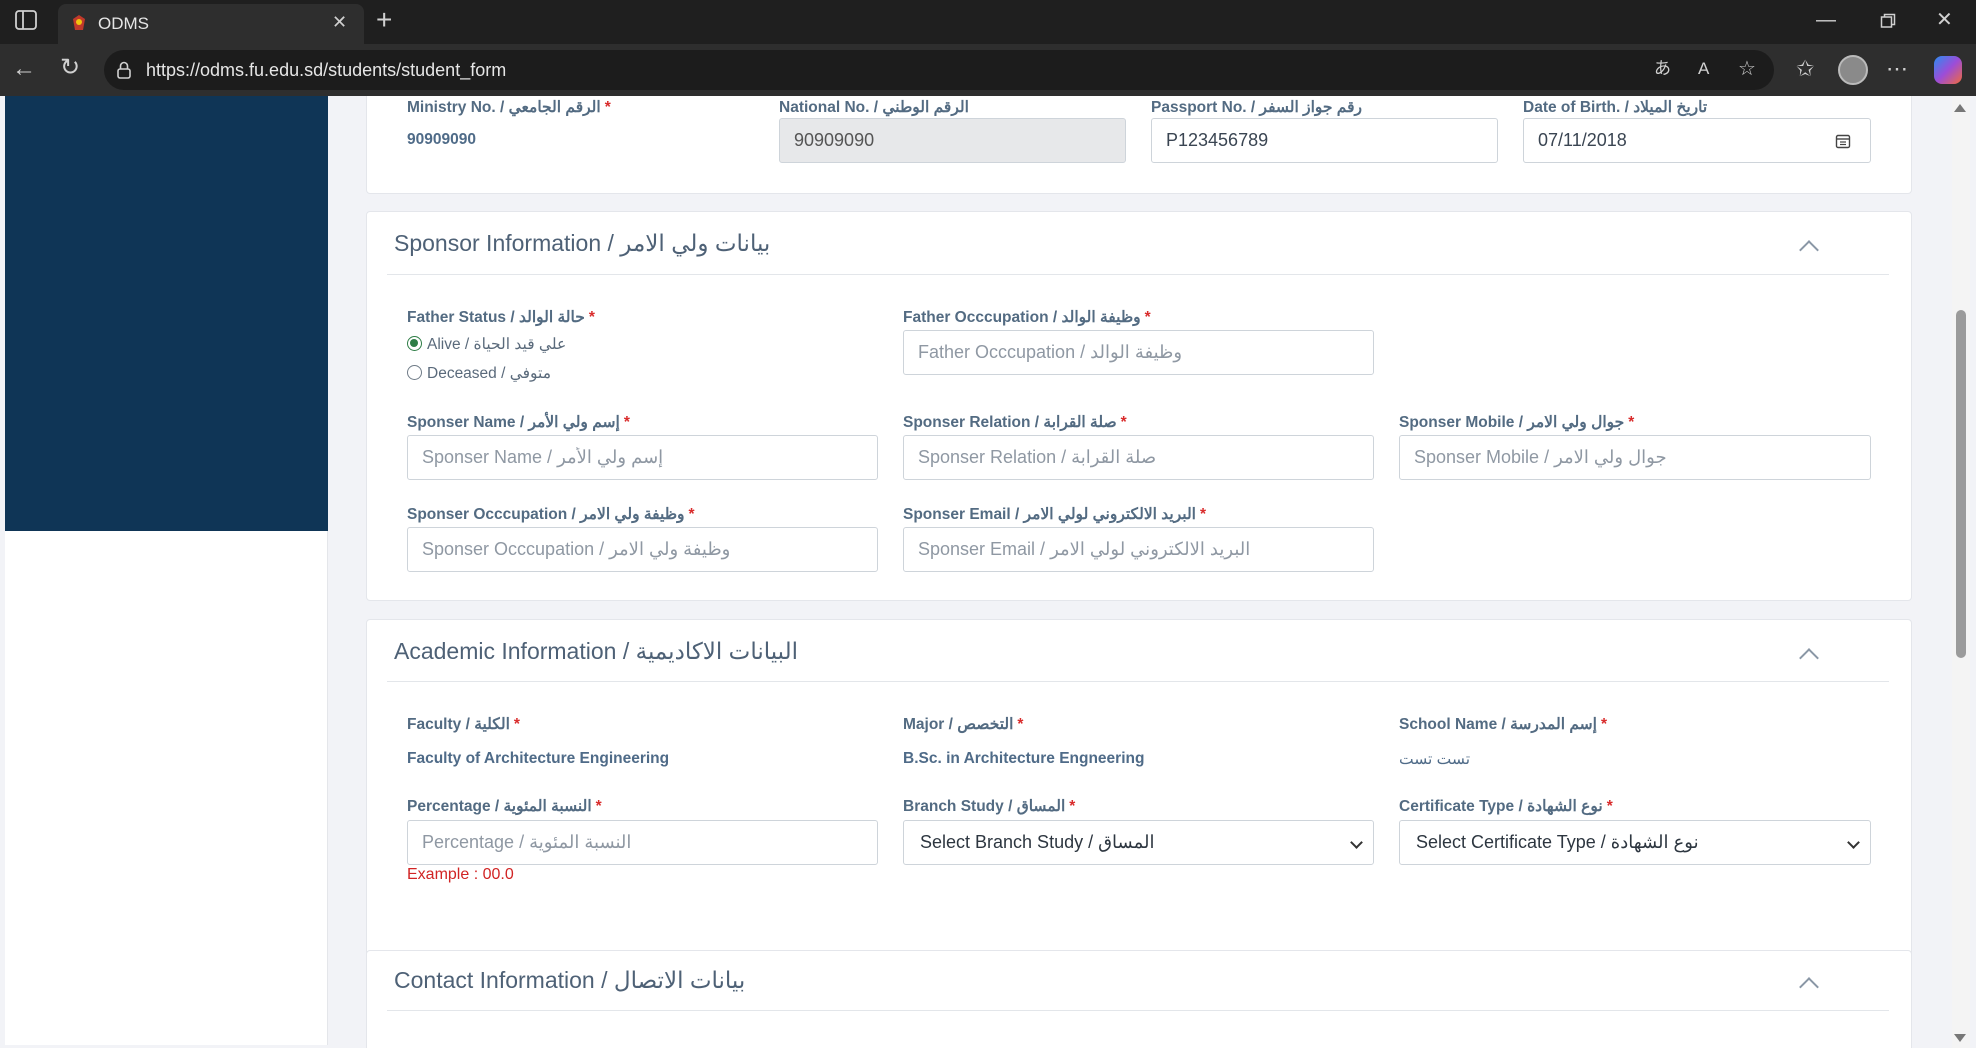 The width and height of the screenshot is (1976, 1048). I want to click on sponsor-divider, so click(1138, 274).